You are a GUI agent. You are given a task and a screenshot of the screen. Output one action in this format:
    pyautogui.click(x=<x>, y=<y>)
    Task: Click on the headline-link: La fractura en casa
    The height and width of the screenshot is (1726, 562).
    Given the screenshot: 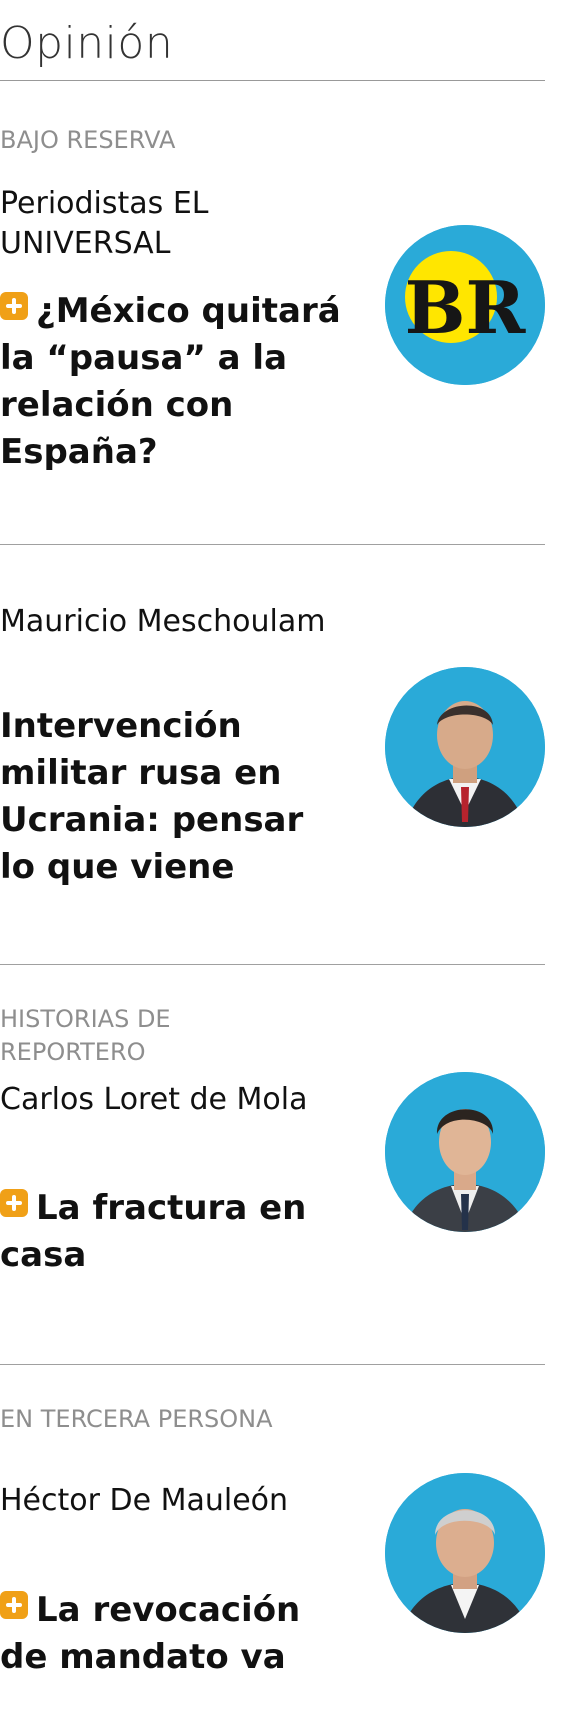 What is the action you would take?
    pyautogui.click(x=175, y=1232)
    